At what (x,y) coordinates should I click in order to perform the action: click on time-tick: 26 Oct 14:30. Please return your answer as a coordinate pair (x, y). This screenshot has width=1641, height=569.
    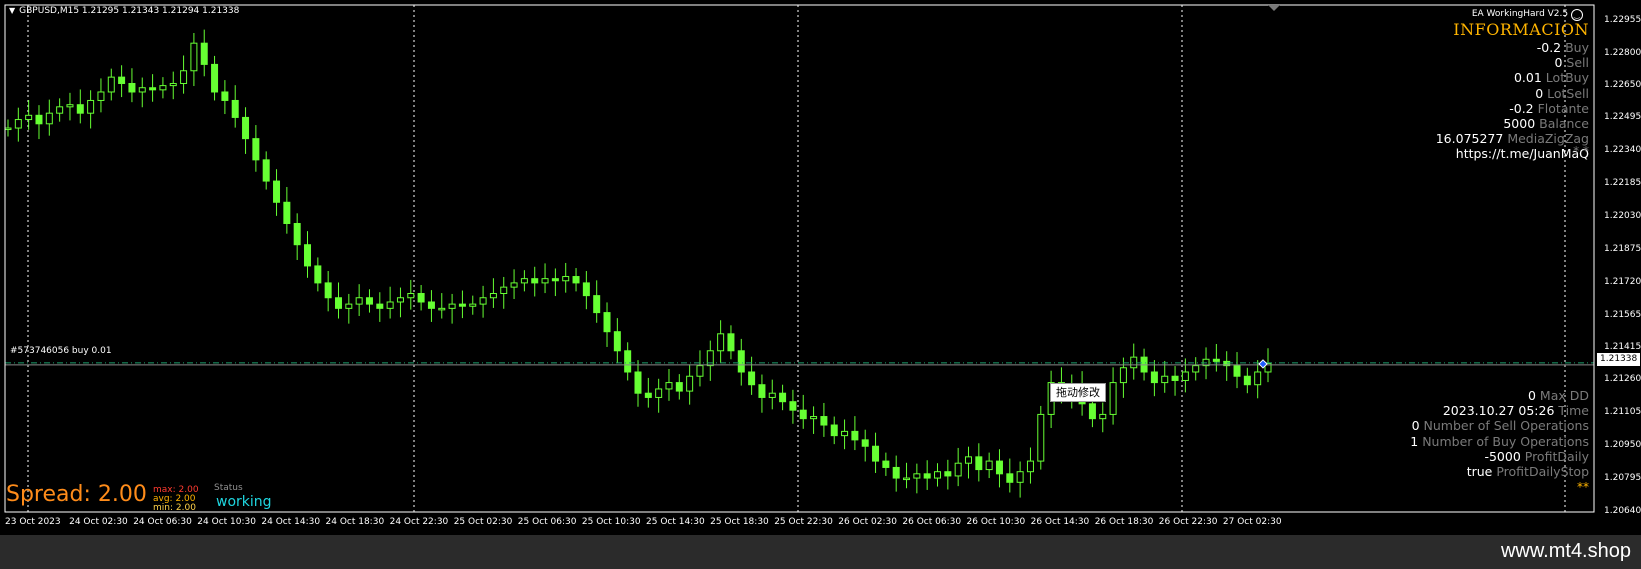
    Looking at the image, I should click on (1060, 522).